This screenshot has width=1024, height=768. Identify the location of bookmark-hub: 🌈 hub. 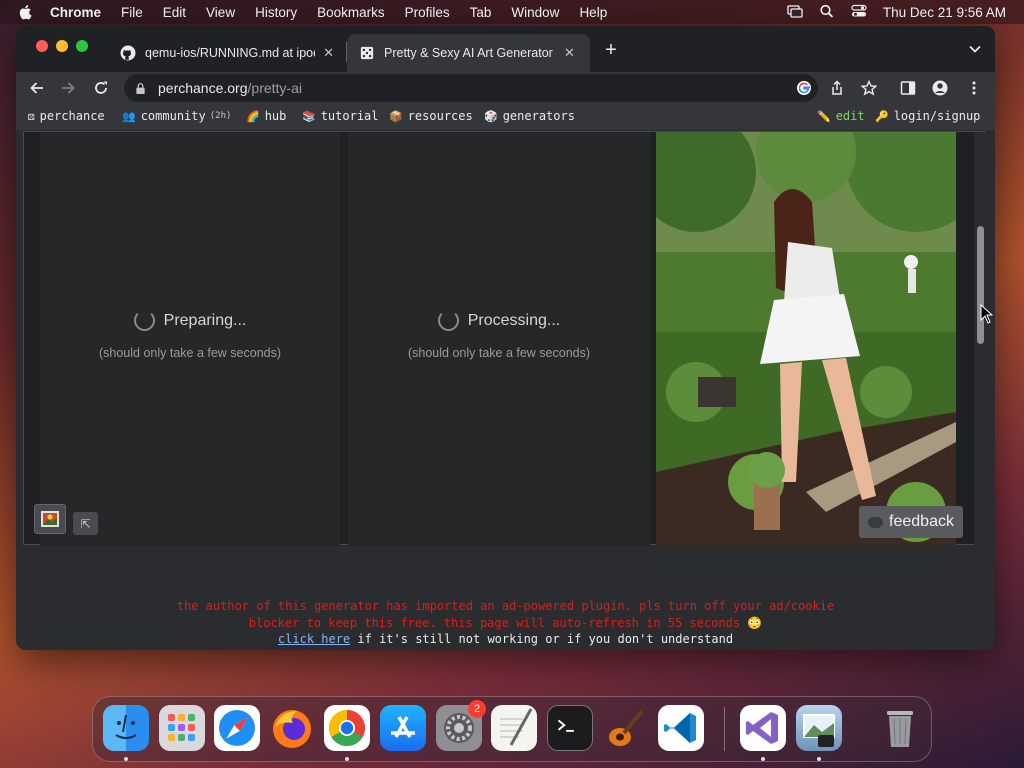
(266, 116).